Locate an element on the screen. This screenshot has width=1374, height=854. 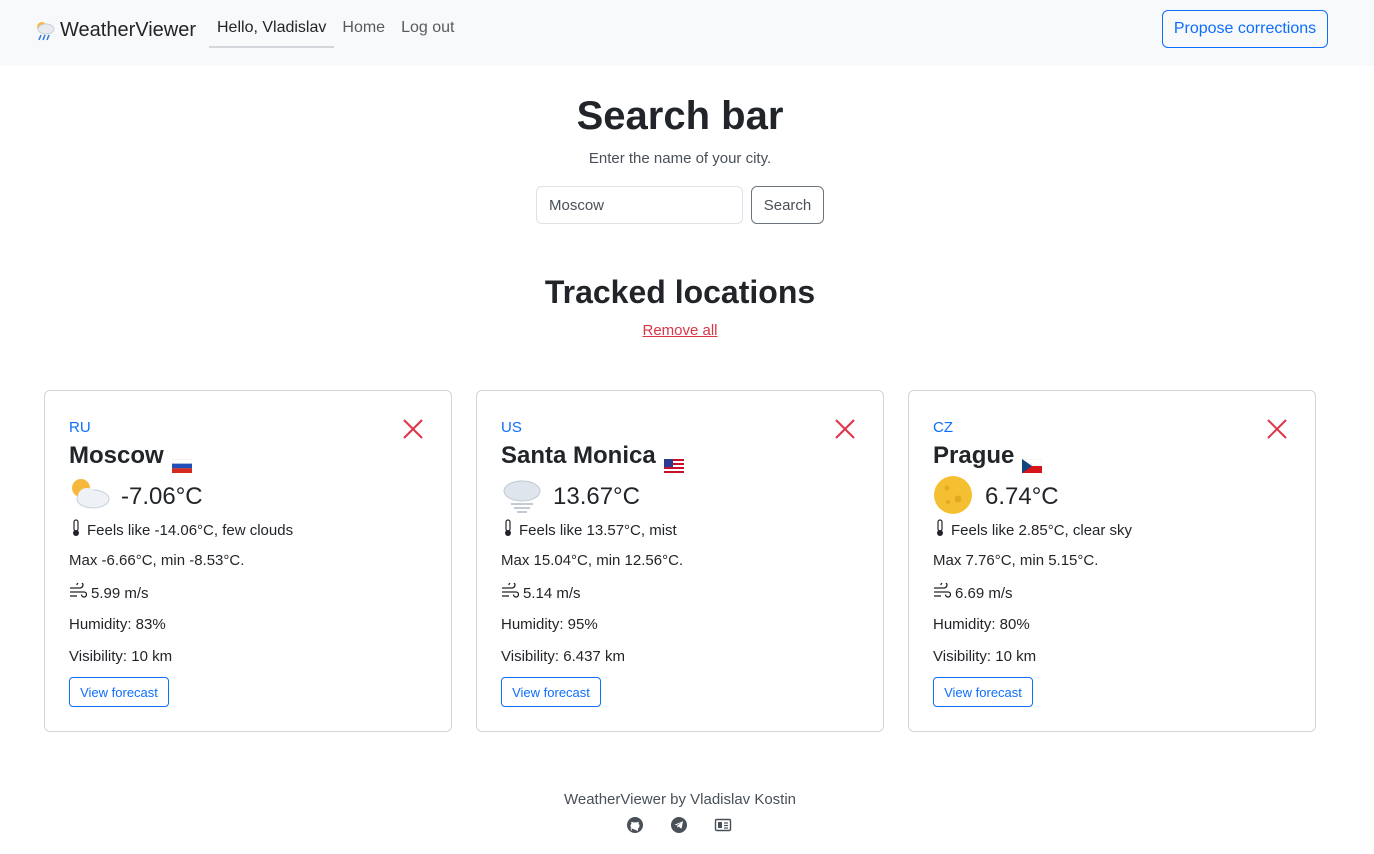
nav-links: Hello, Vladislav Home Log out is located at coordinates (335, 29).